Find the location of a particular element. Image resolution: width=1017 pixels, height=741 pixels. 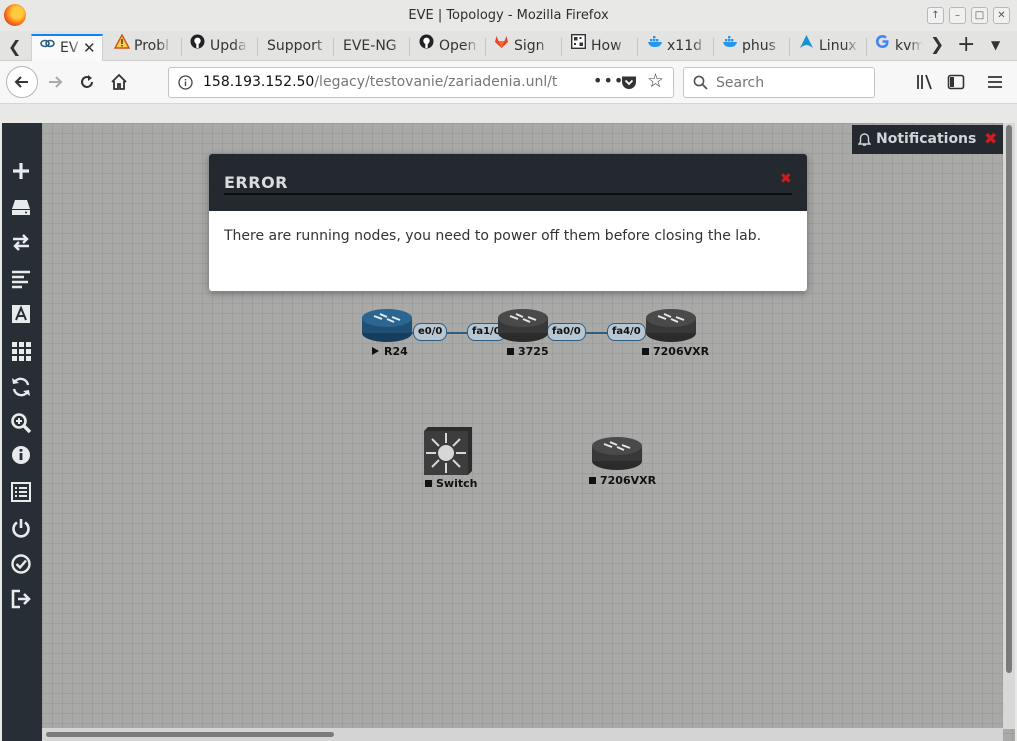

refresh-icon is located at coordinates (21, 387).